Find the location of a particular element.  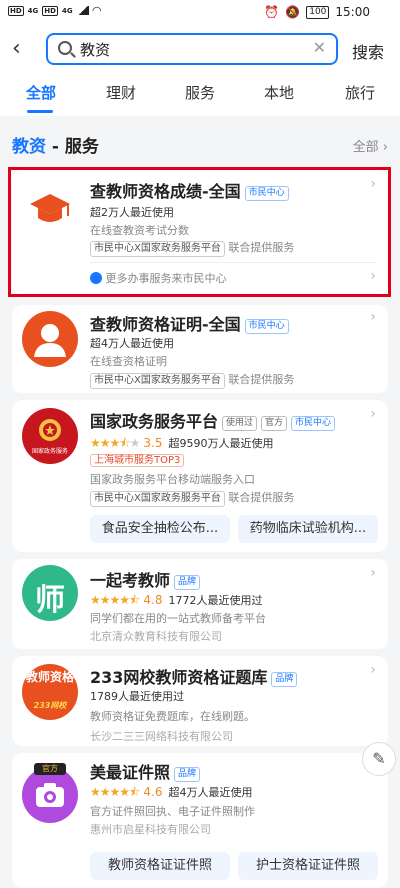

person-icon is located at coordinates (50, 339).